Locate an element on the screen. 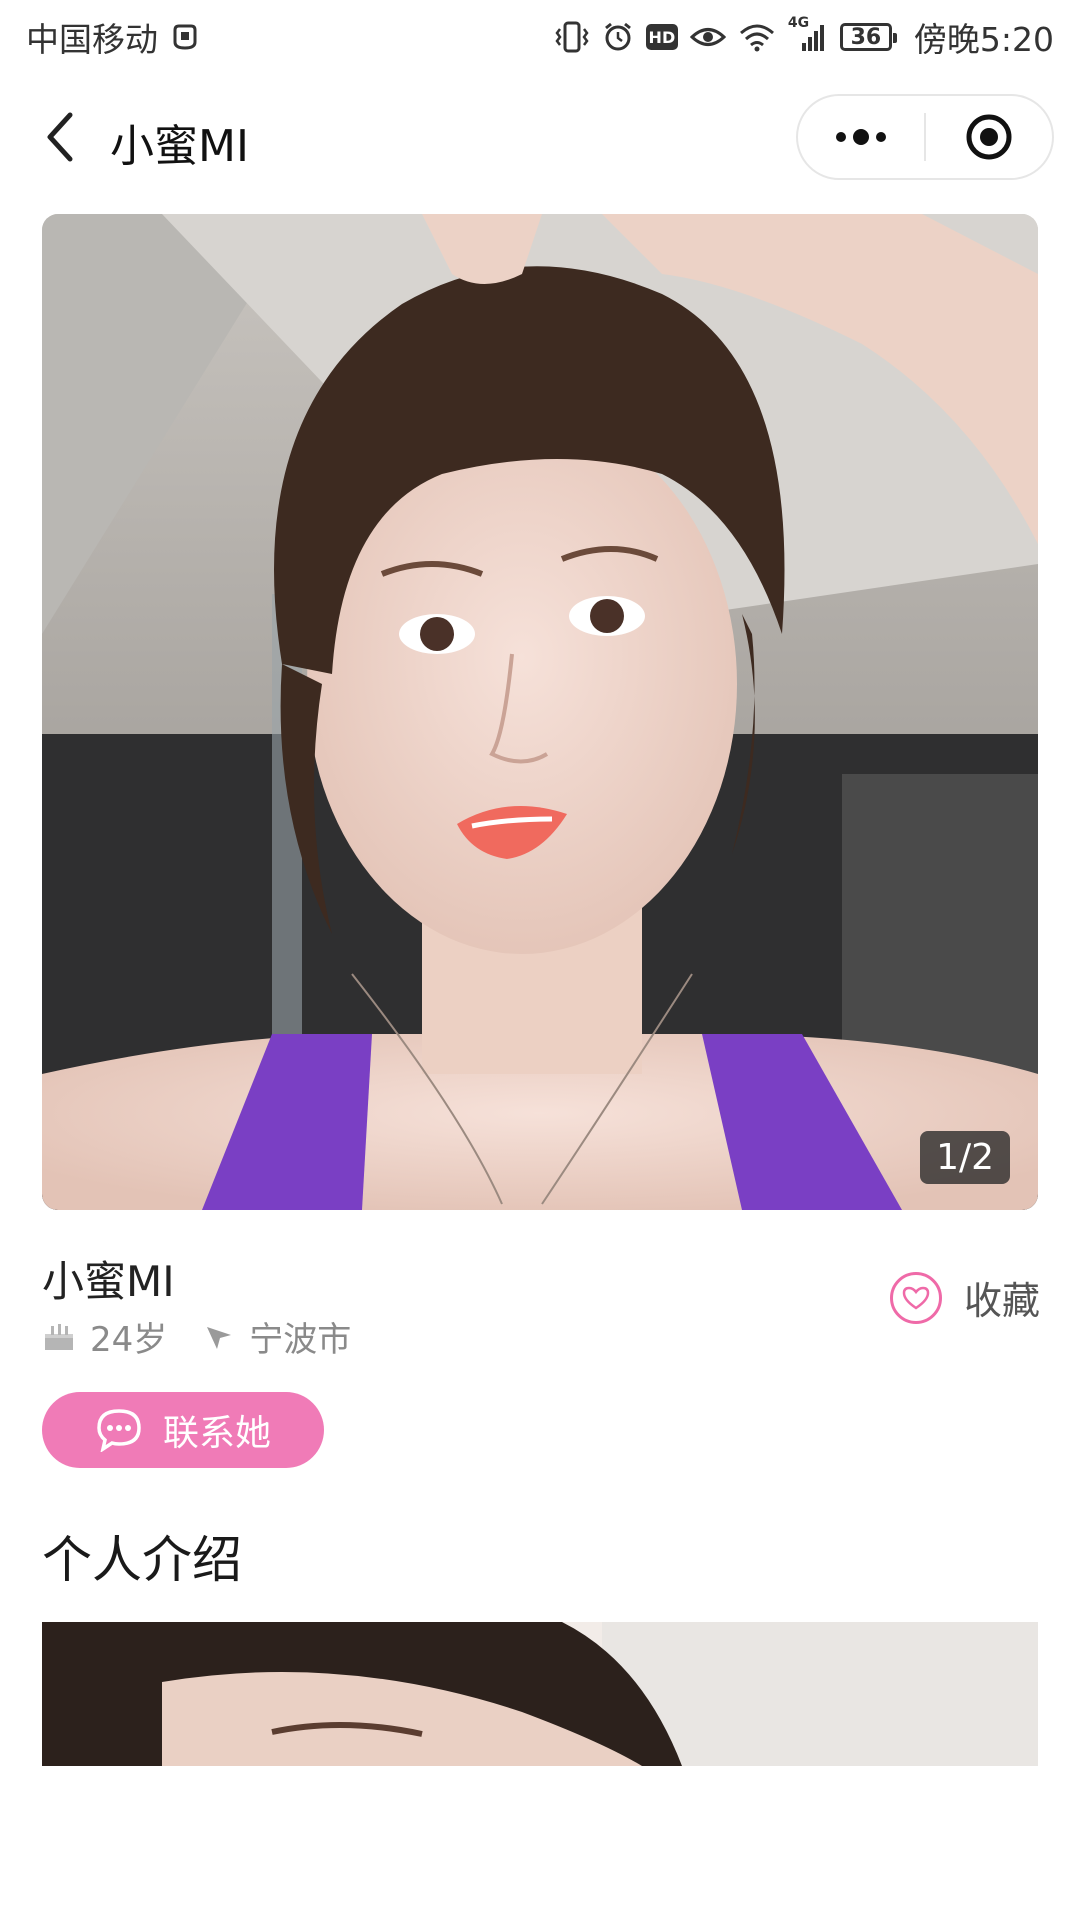 The width and height of the screenshot is (1080, 1920). miniprogram-capsule is located at coordinates (925, 137).